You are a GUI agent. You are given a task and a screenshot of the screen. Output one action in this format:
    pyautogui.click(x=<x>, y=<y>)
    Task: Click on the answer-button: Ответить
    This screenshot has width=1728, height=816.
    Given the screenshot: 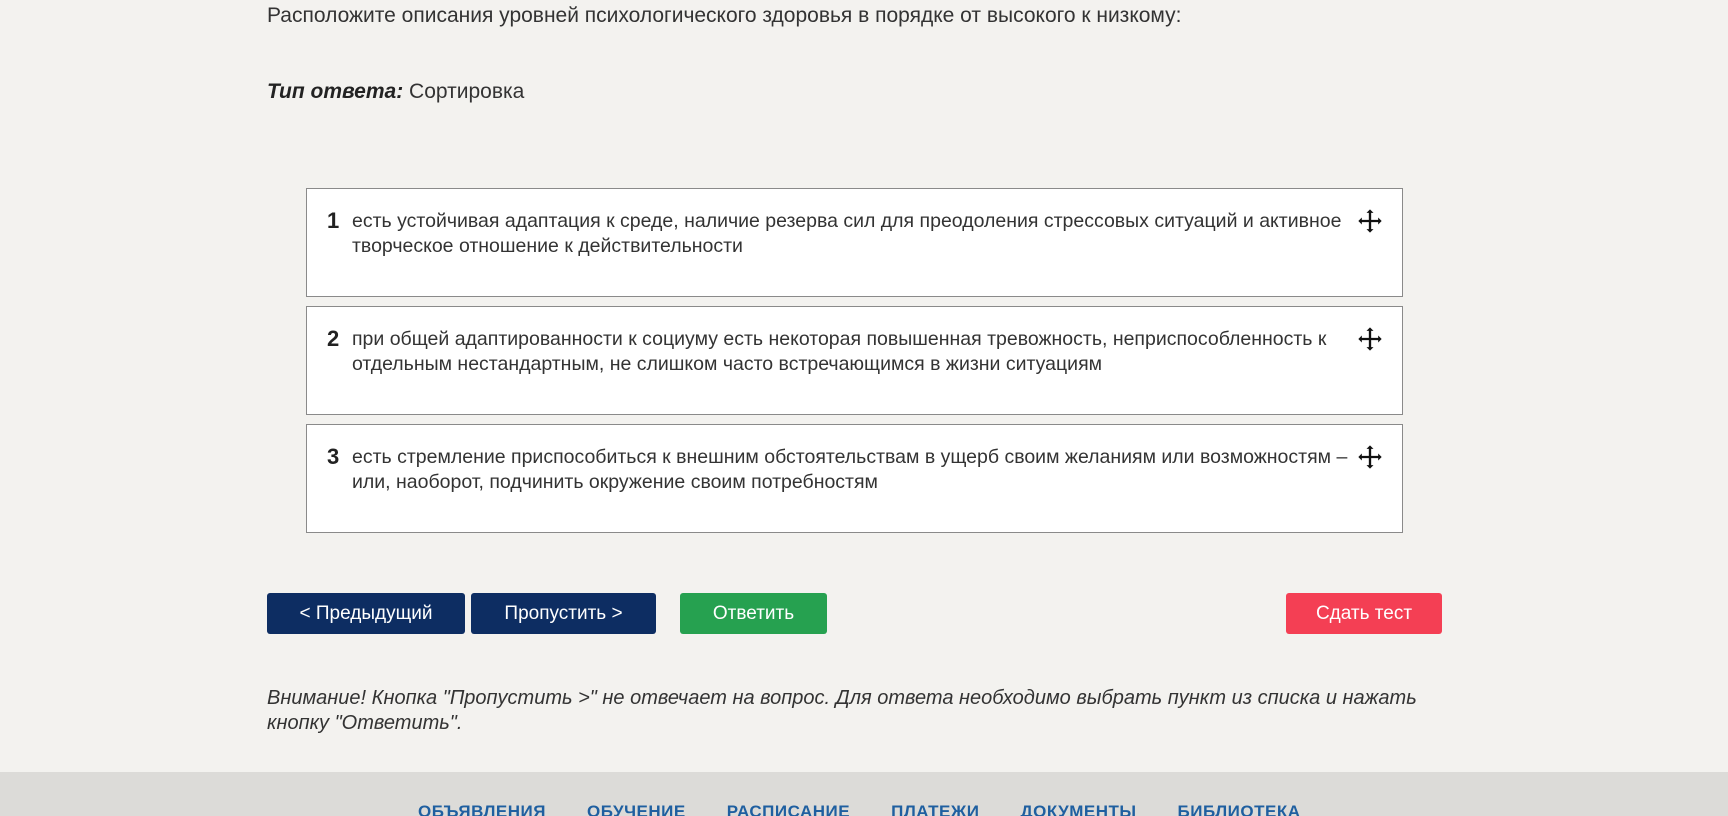 What is the action you would take?
    pyautogui.click(x=753, y=613)
    